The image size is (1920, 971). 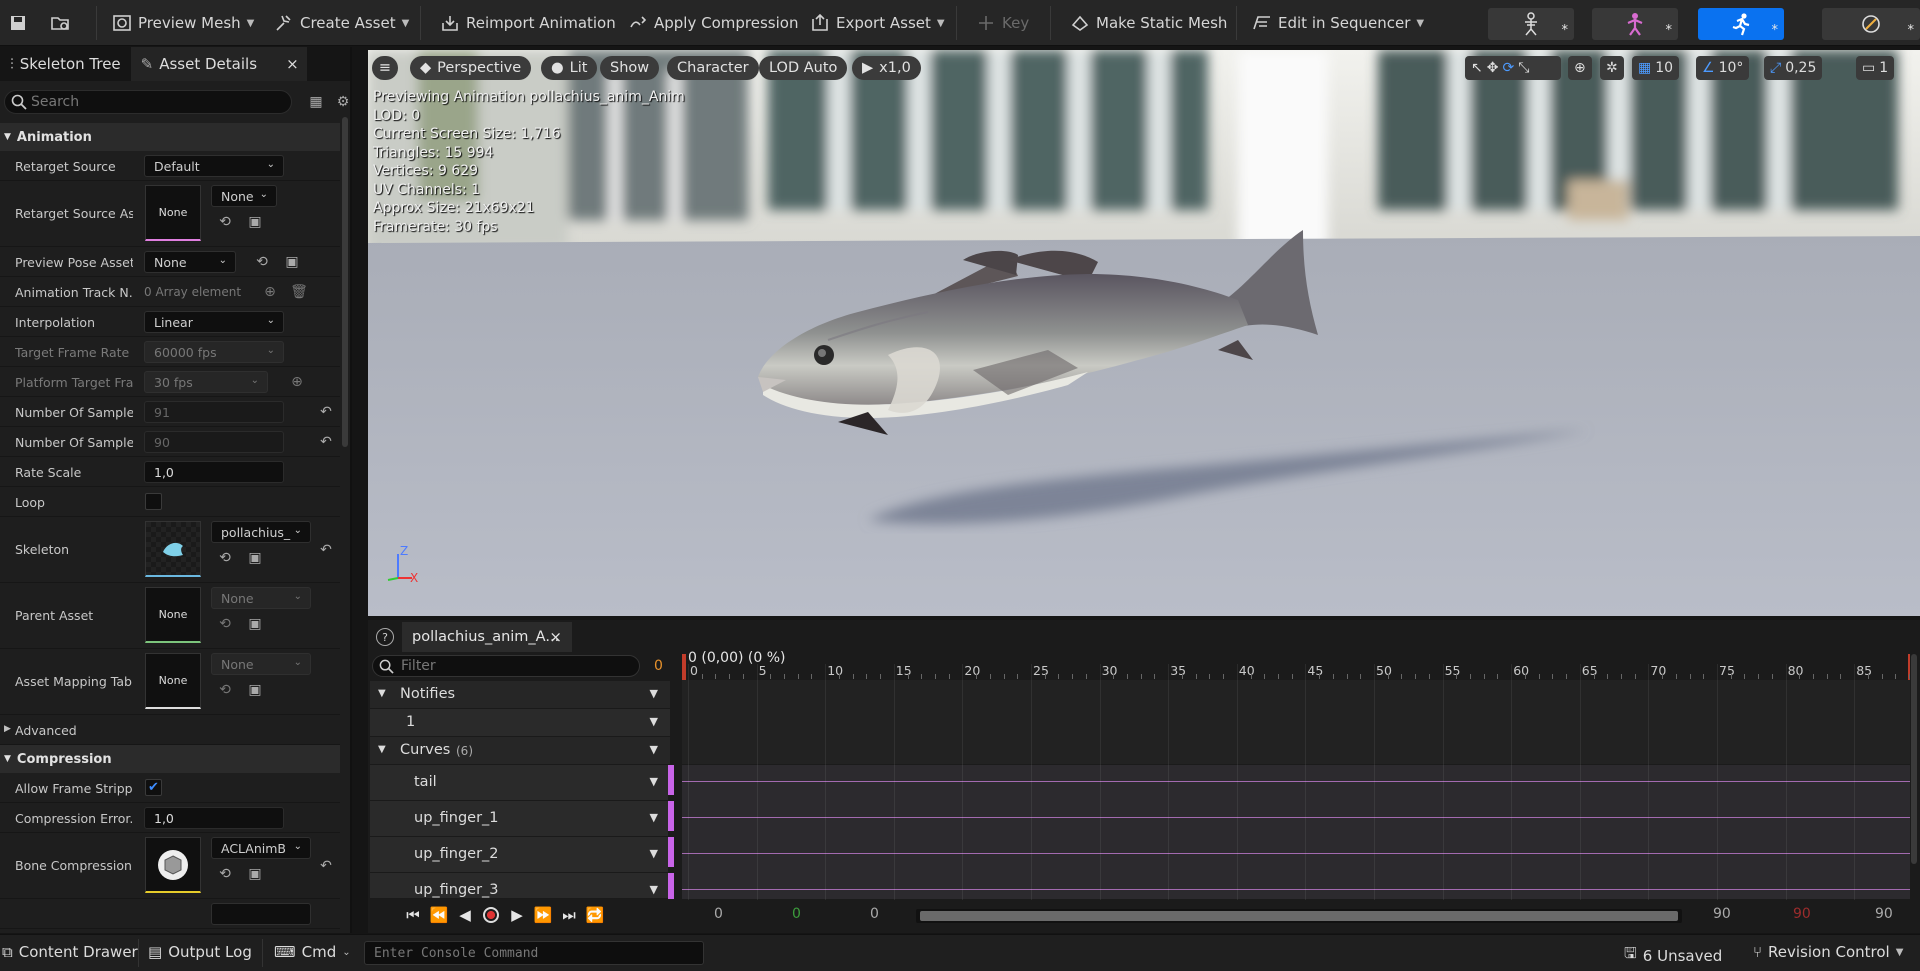 I want to click on record-icon, so click(x=491, y=915).